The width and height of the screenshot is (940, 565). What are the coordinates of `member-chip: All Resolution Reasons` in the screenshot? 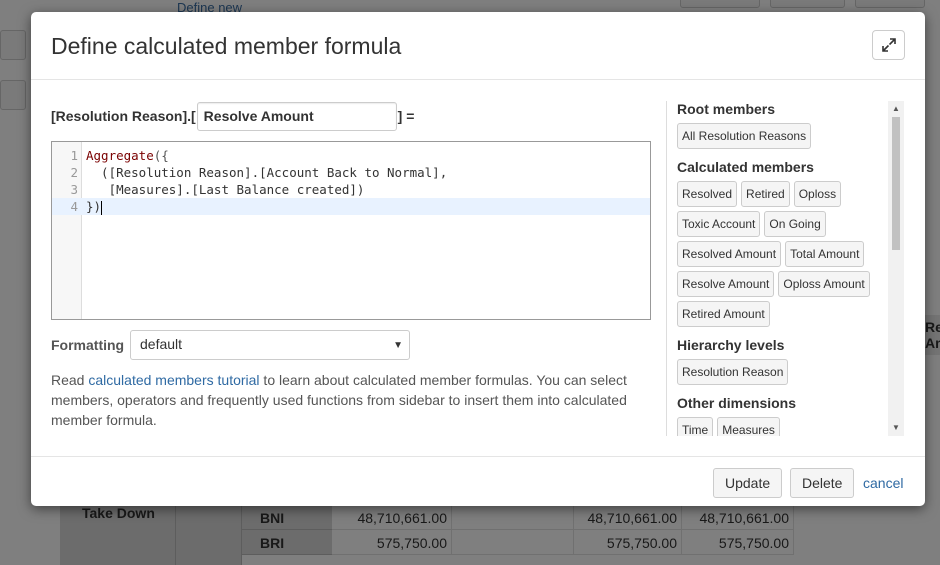 It's located at (744, 136).